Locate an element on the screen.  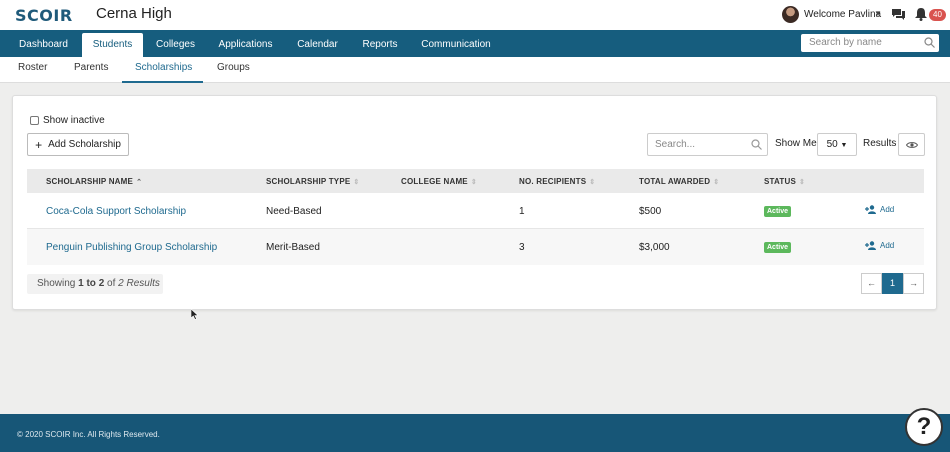
top-bar: SCOIR Cerna High Welcome Pavlina ▼ 40 is located at coordinates (475, 15).